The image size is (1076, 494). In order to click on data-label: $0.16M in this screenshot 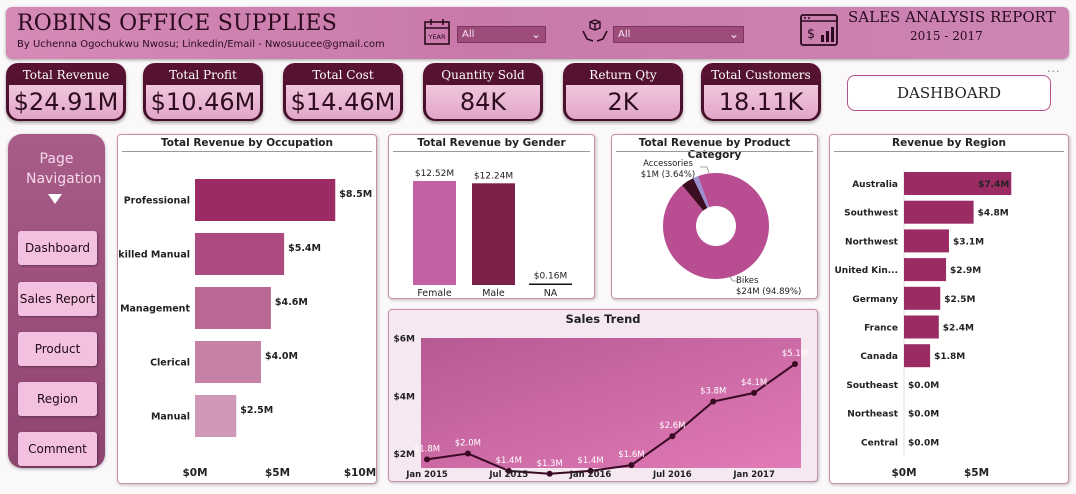, I will do `click(551, 277)`.